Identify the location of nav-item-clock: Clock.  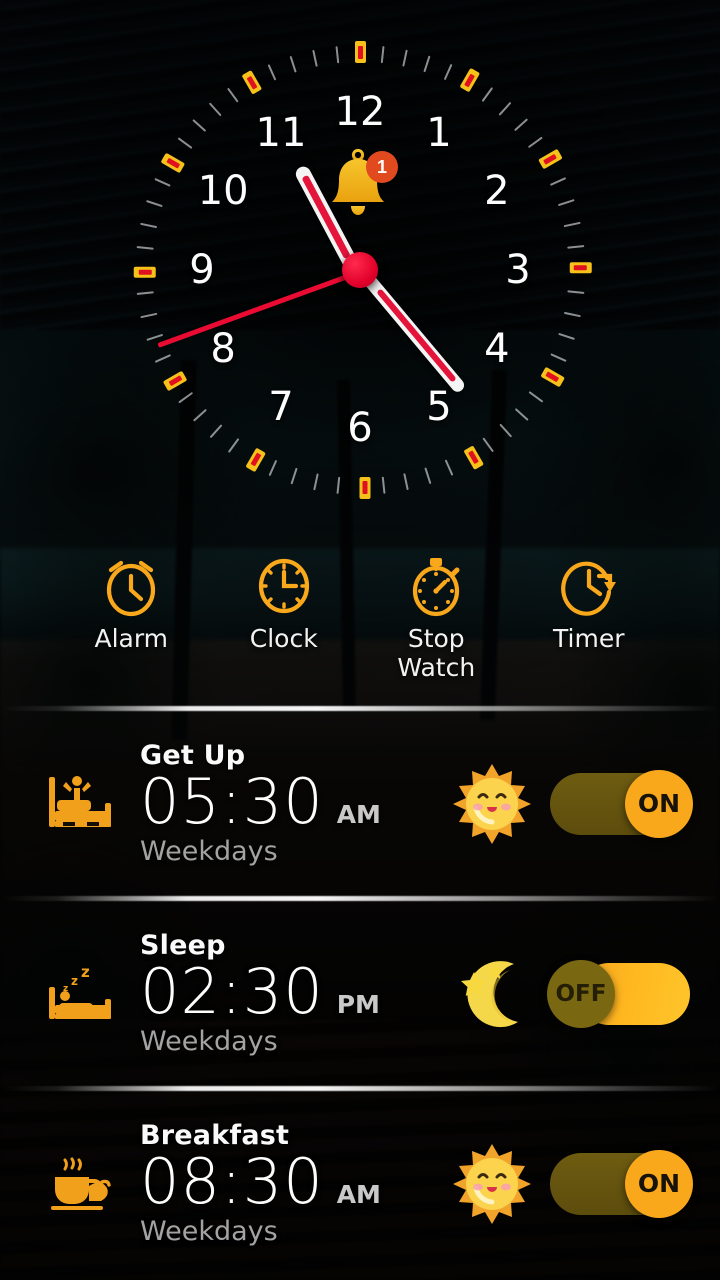
(284, 602).